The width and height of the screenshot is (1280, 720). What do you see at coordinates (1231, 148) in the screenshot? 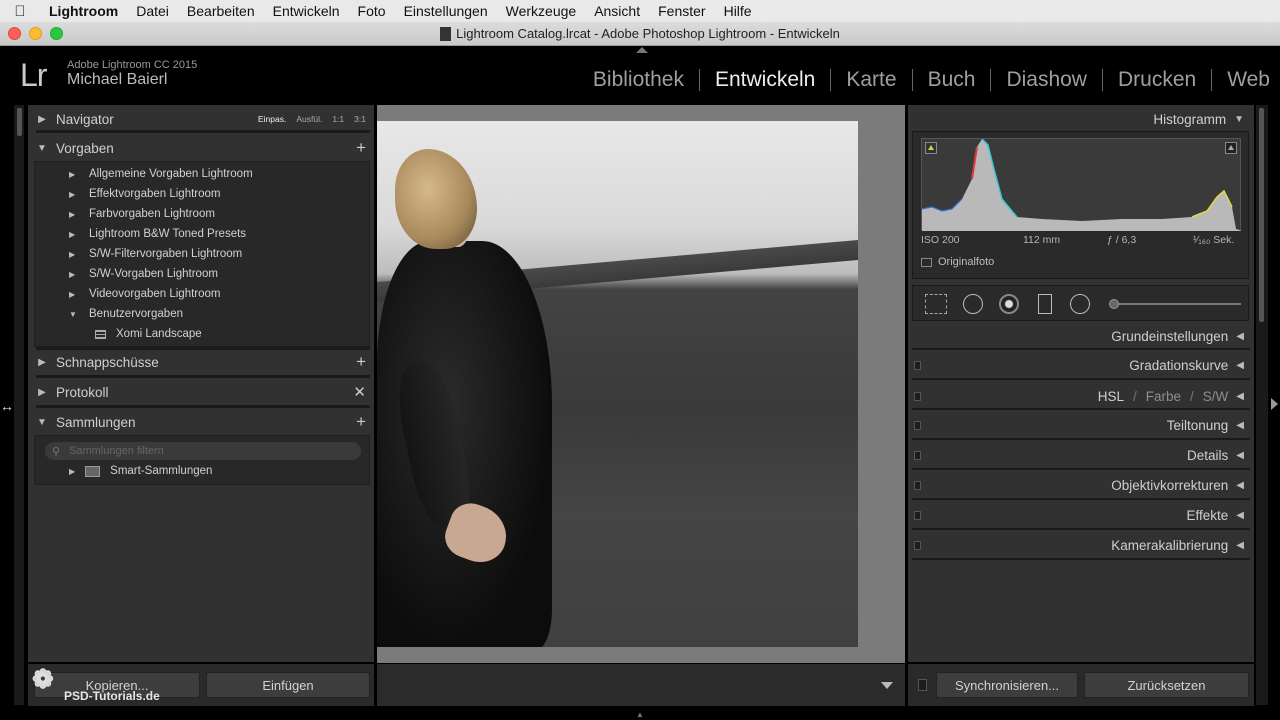
I see `highlight-clipping-icon` at bounding box center [1231, 148].